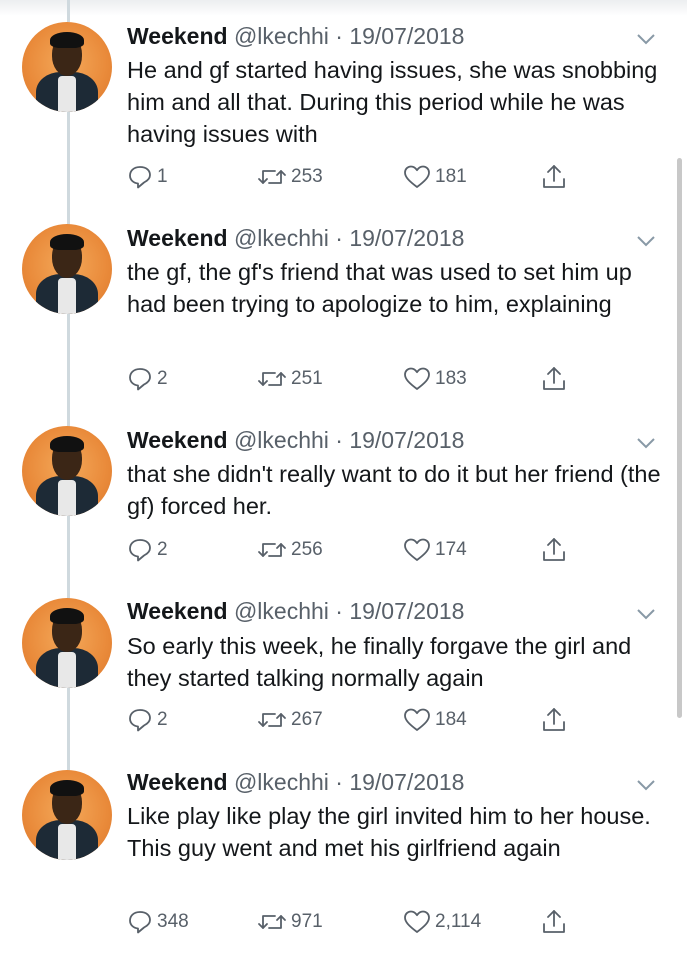  What do you see at coordinates (451, 719) in the screenshot?
I see `like-count: 184` at bounding box center [451, 719].